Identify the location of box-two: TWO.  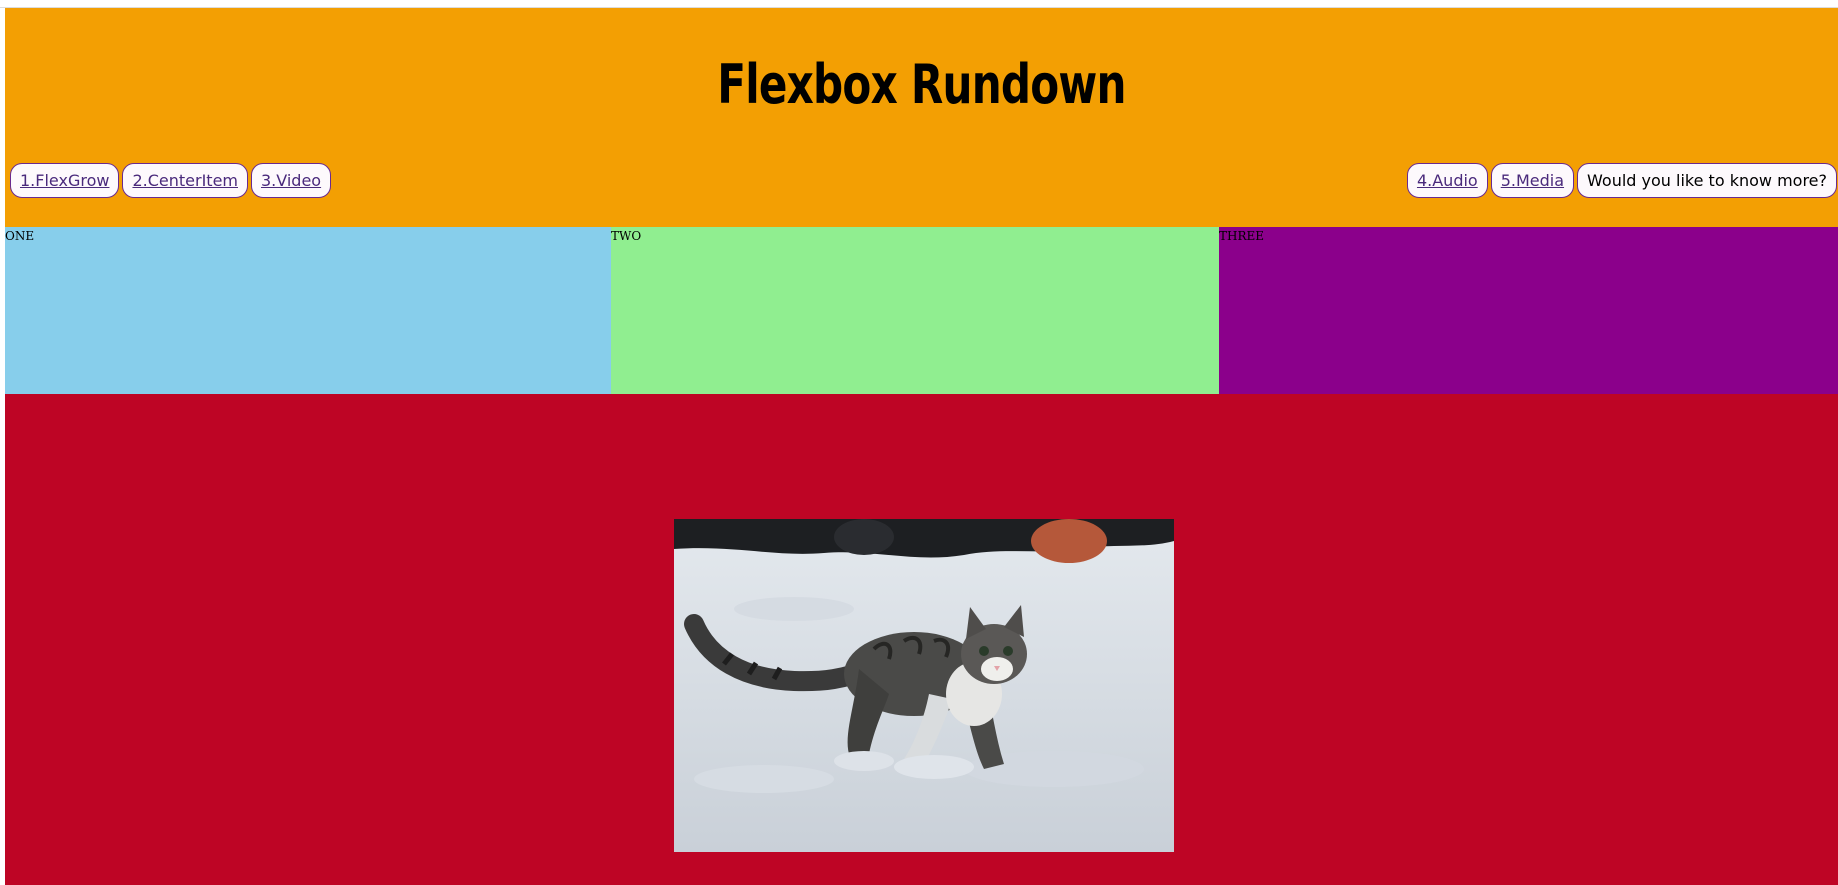
(915, 310).